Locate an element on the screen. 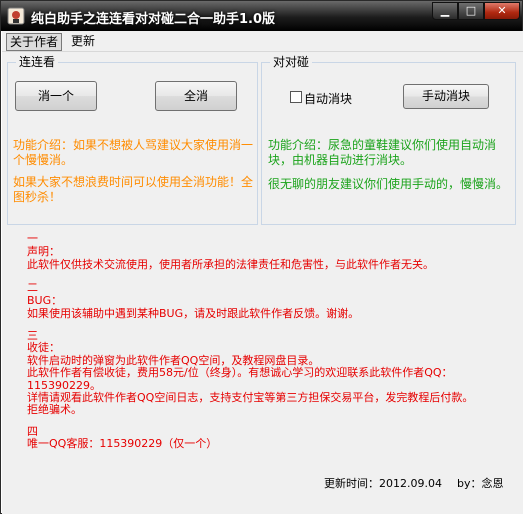  section-2-title: BUG： is located at coordinates (45, 300).